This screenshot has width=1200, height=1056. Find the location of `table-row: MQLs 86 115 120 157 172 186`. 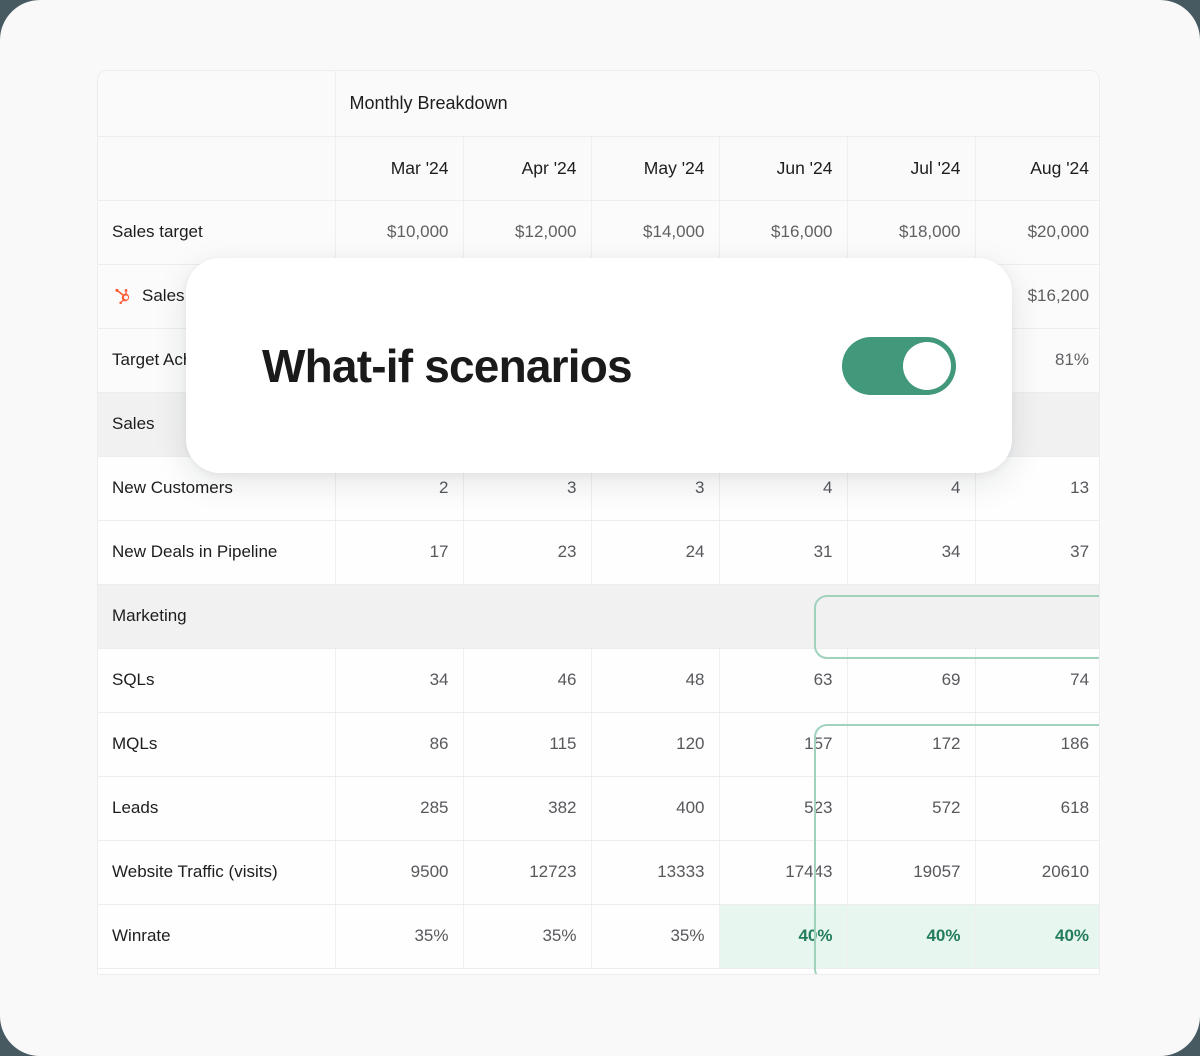

table-row: MQLs 86 115 120 157 172 186 is located at coordinates (598, 744).